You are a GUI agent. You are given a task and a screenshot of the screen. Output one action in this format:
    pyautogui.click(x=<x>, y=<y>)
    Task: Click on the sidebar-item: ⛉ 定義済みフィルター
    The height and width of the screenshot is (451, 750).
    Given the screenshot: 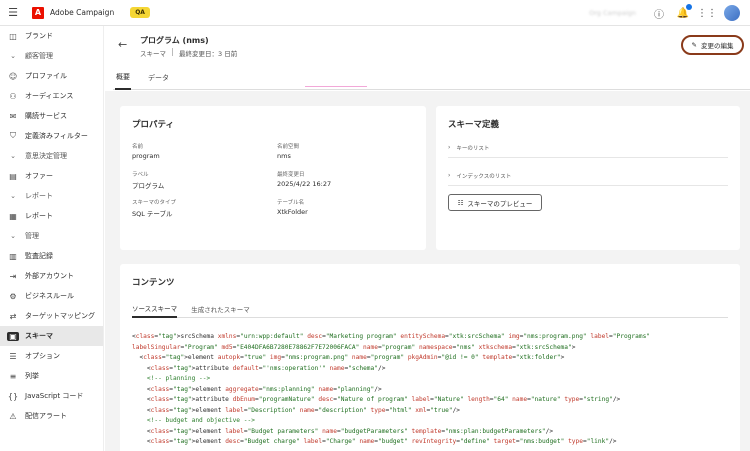 What is the action you would take?
    pyautogui.click(x=51, y=136)
    